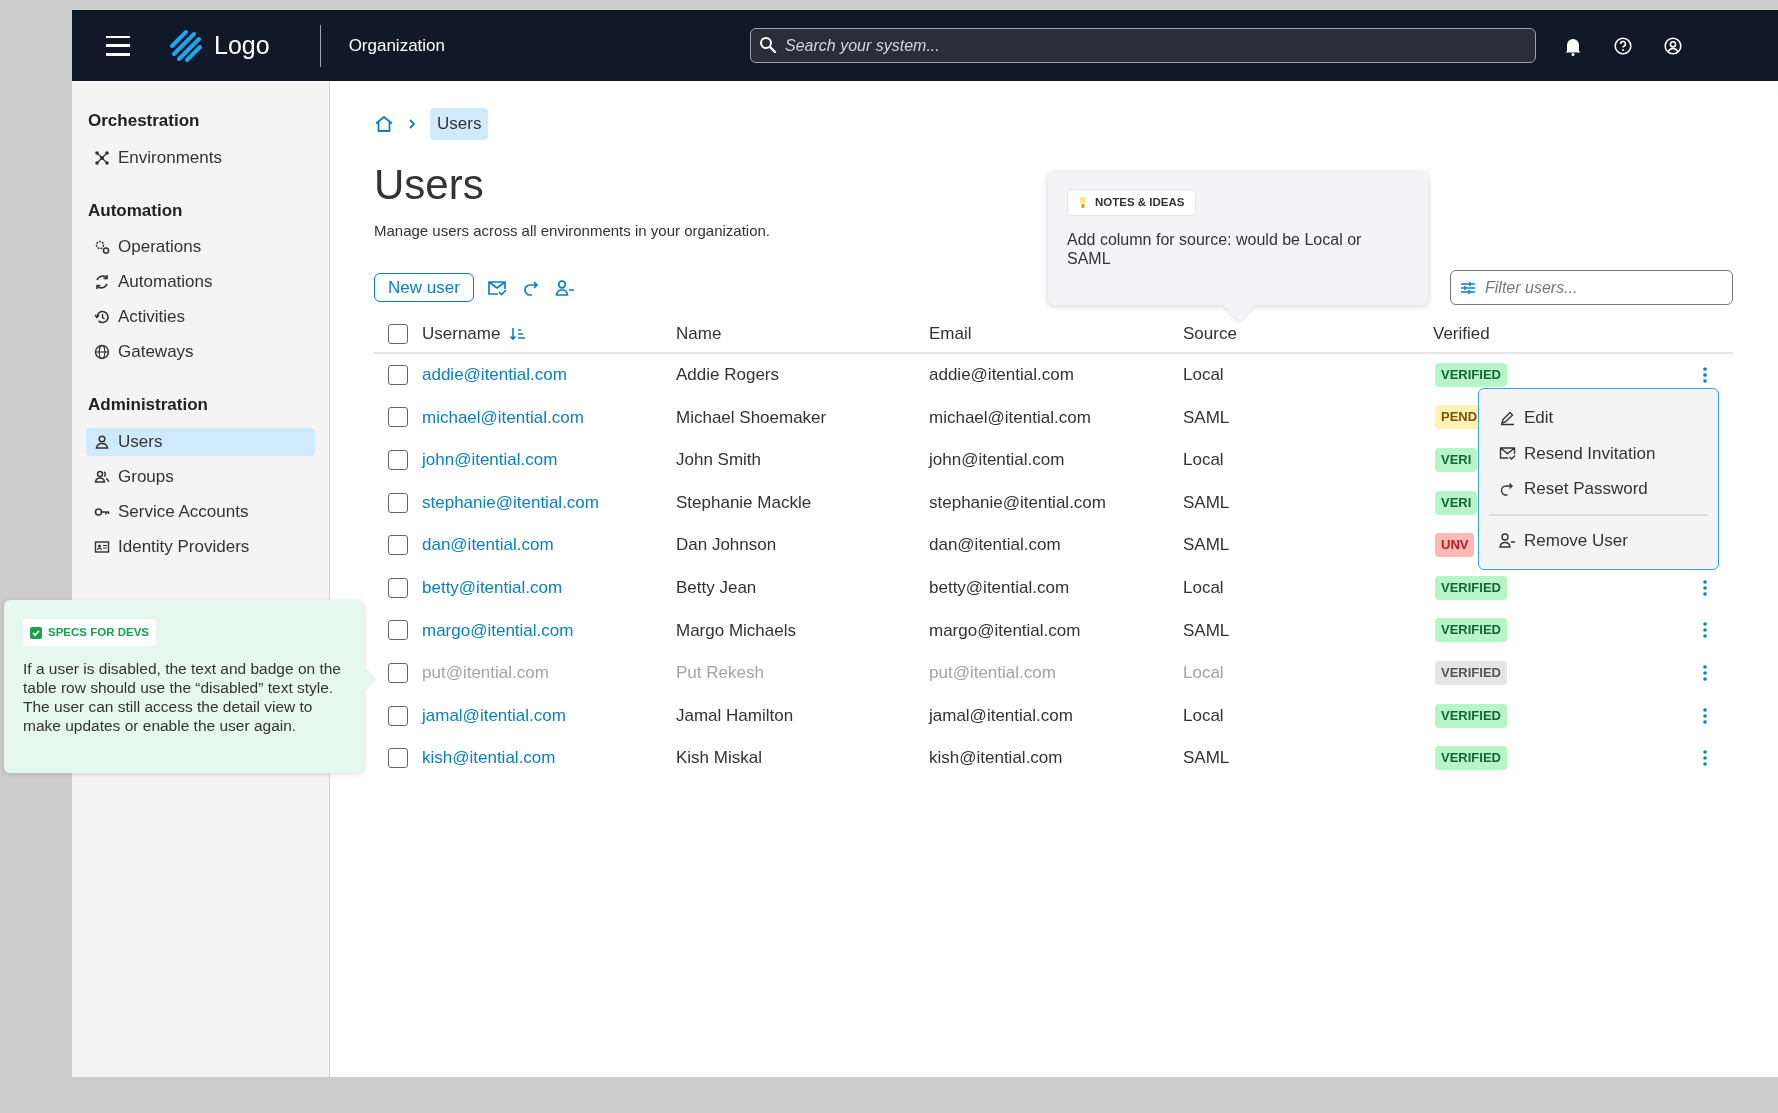  Describe the element at coordinates (950, 333) in the screenshot. I see `column-header: Email` at that location.